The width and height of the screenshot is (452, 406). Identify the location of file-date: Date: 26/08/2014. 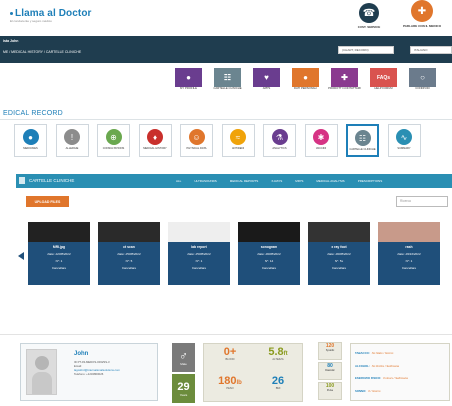
(339, 254).